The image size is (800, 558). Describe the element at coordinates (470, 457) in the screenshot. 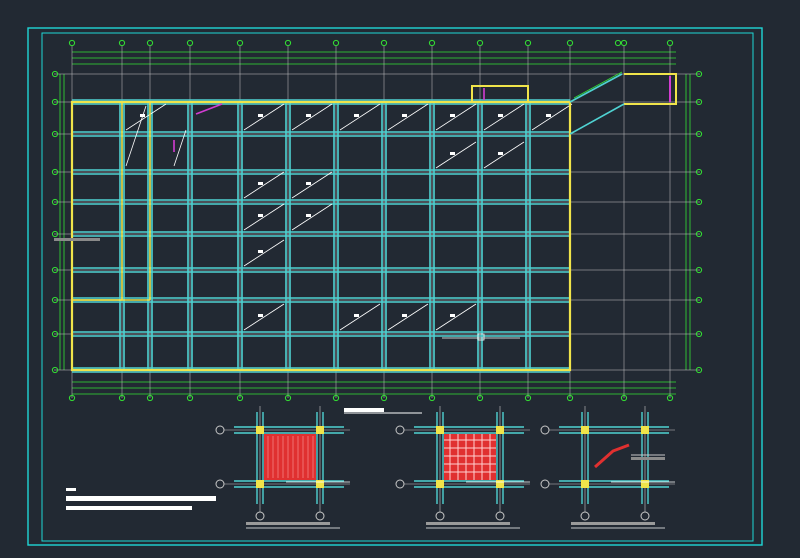

I see `detail-infill` at that location.